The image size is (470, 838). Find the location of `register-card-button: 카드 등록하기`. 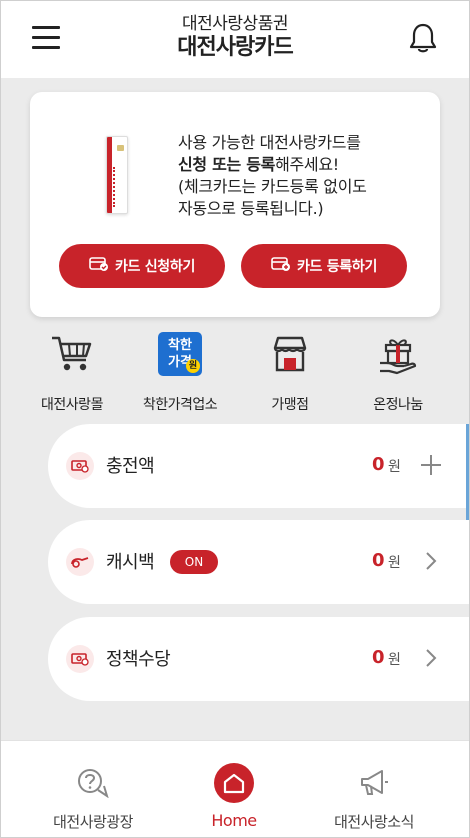

register-card-button: 카드 등록하기 is located at coordinates (324, 266).